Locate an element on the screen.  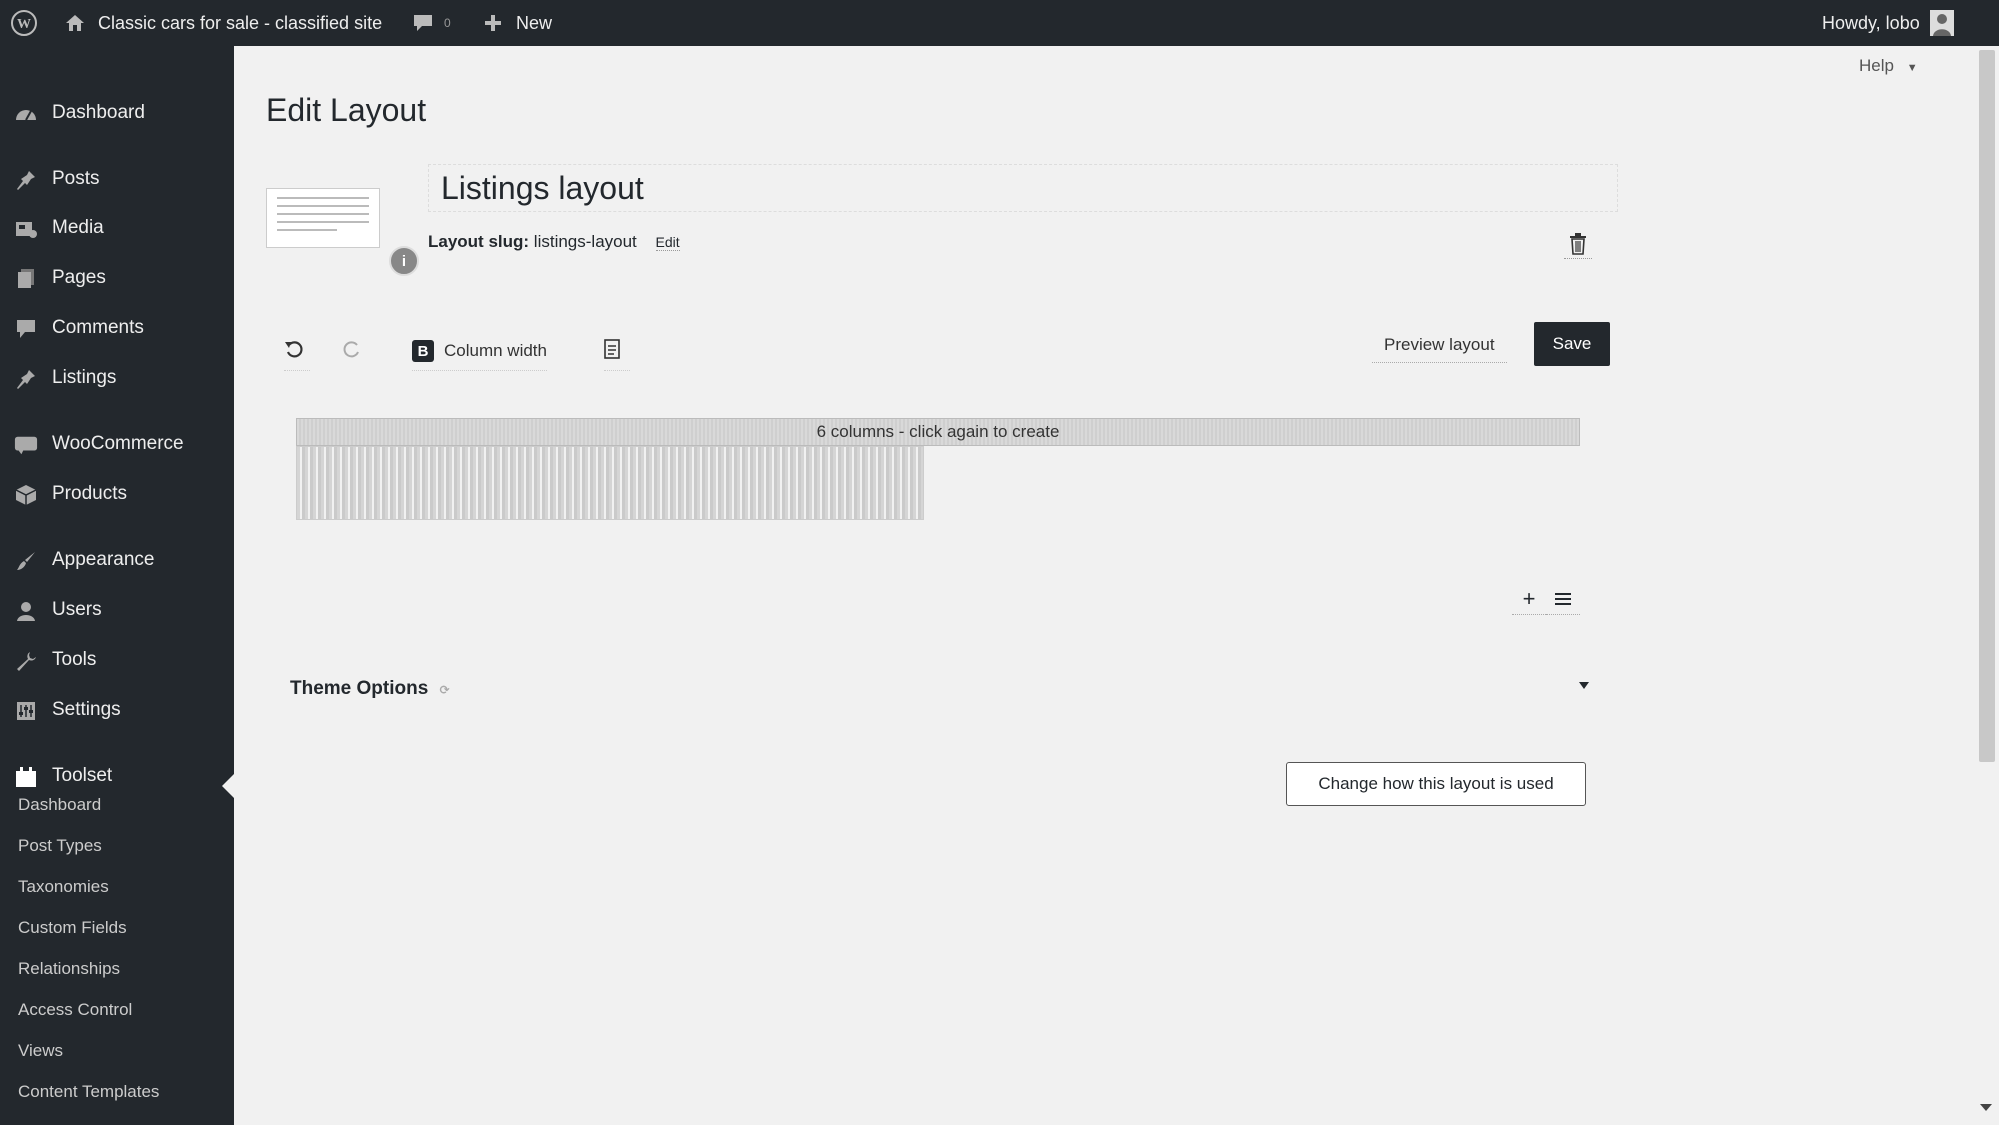
menu-pages-label: Pages is located at coordinates (79, 277).